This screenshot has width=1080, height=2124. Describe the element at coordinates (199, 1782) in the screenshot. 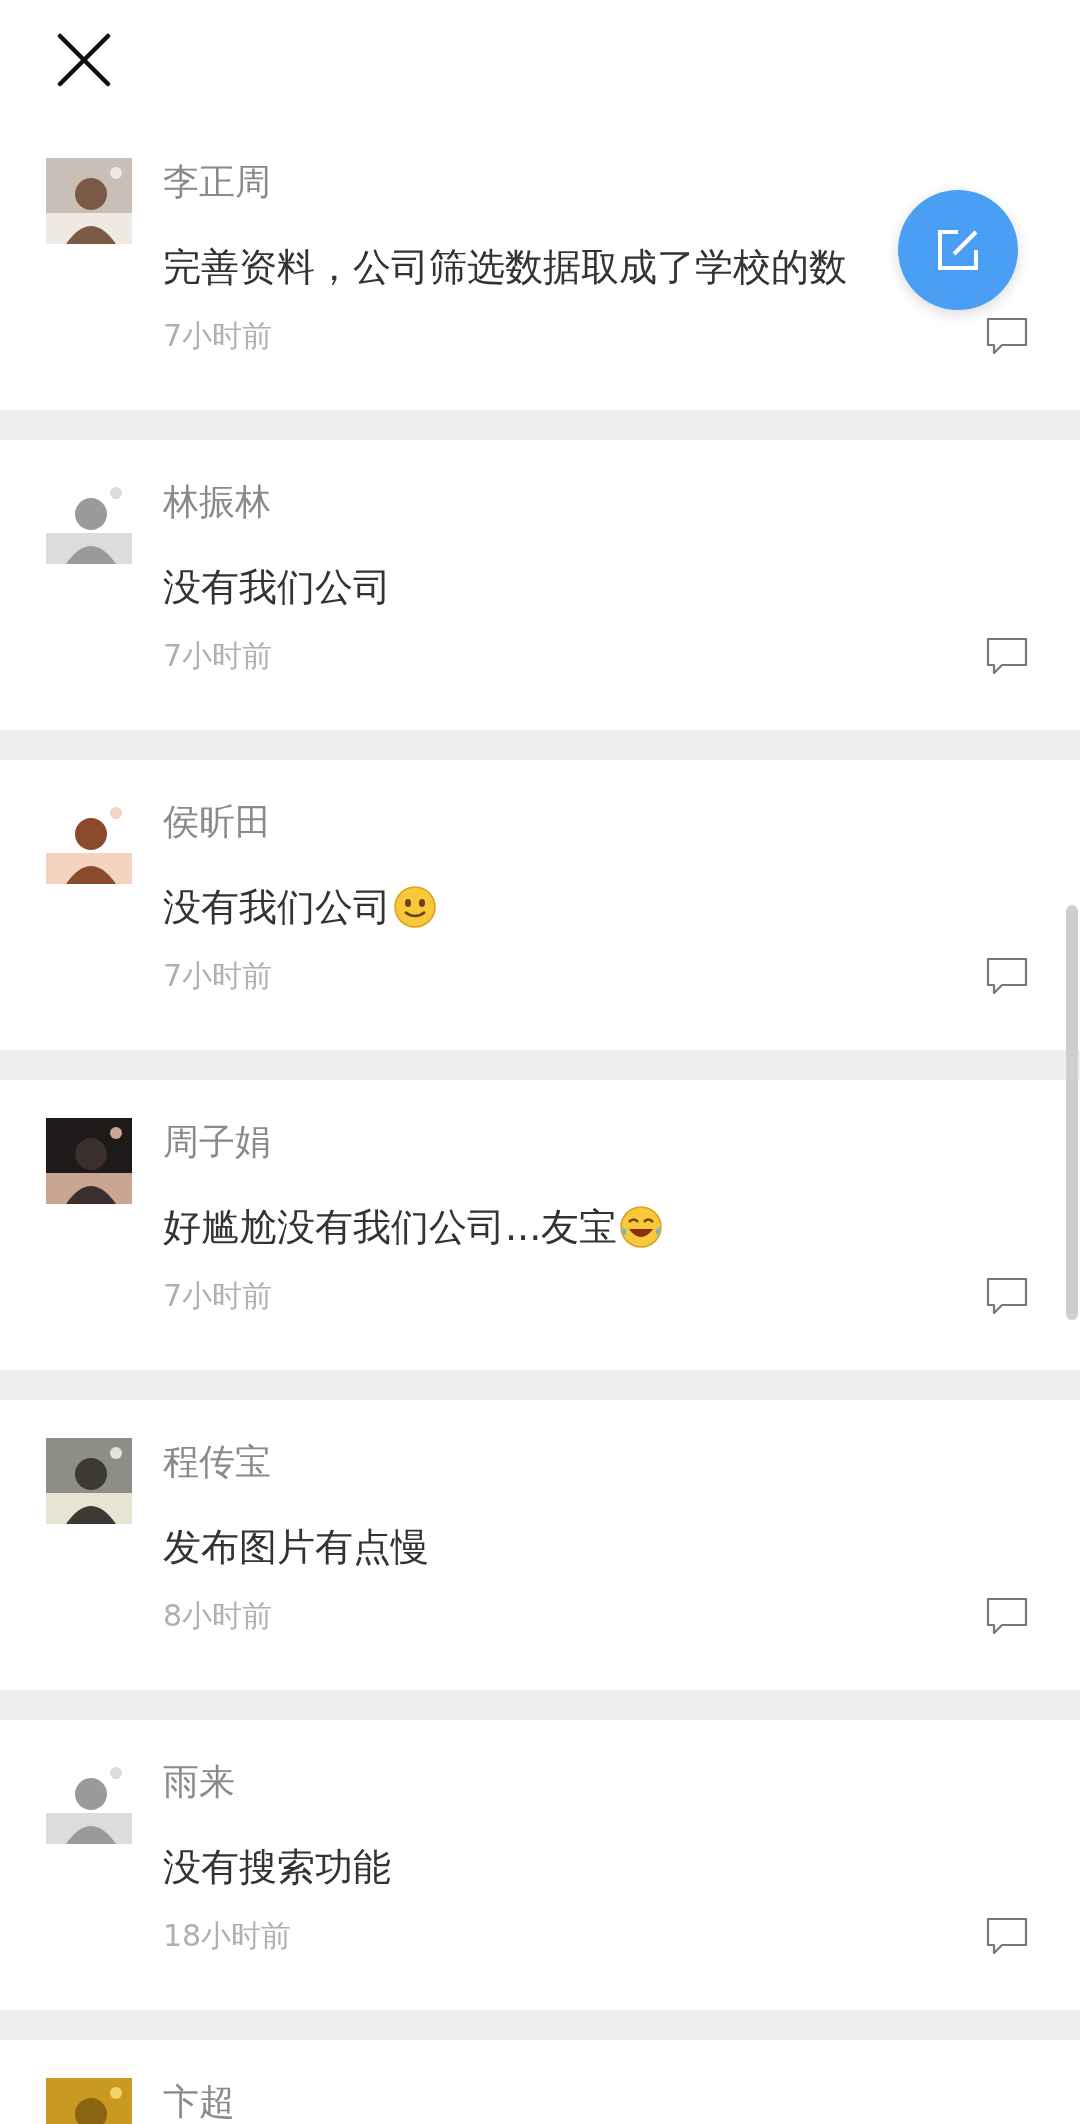

I see `user-name: 雨来` at that location.